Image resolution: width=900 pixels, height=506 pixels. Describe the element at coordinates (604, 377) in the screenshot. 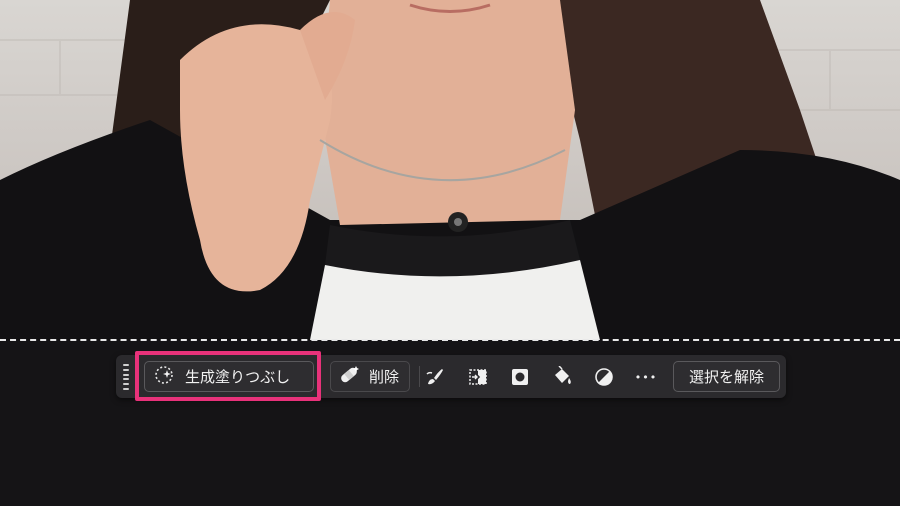

I see `adjustment-icon` at that location.